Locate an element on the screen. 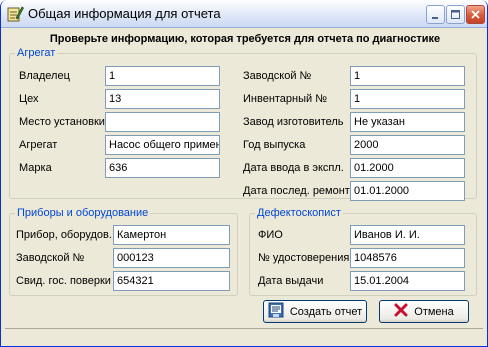  devices-legend: Приборы и оборудование is located at coordinates (83, 213).